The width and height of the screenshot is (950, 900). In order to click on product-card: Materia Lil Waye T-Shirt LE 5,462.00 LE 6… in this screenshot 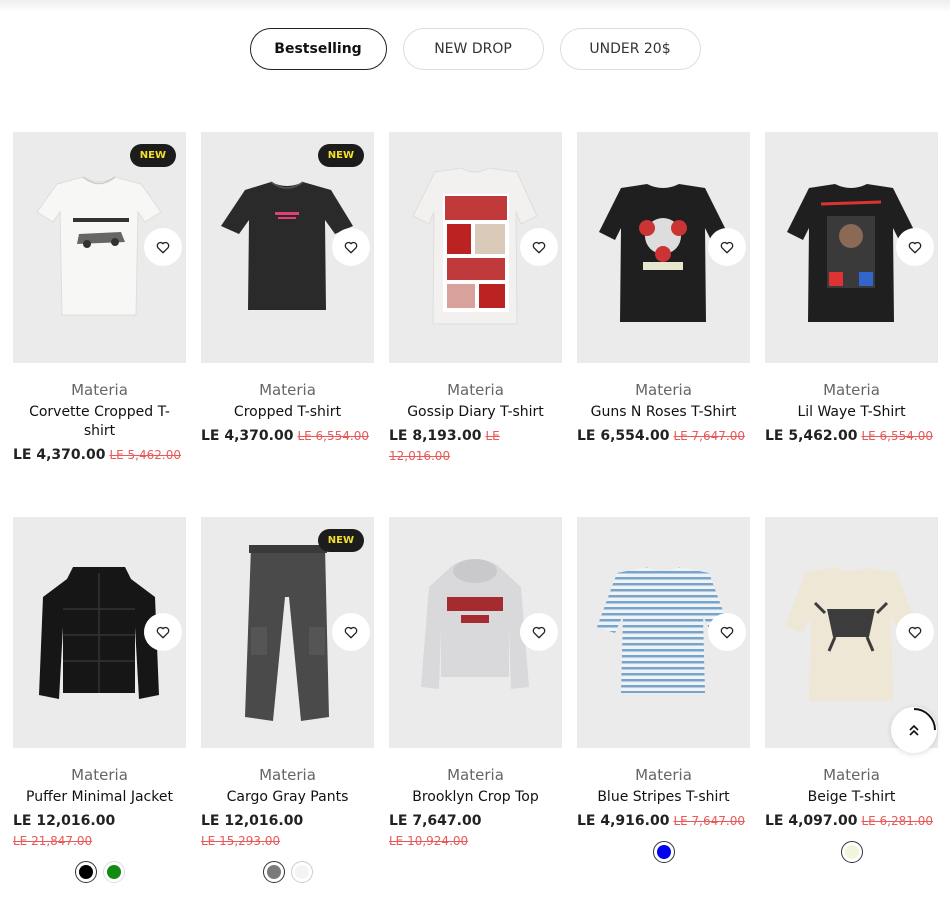, I will do `click(851, 289)`.